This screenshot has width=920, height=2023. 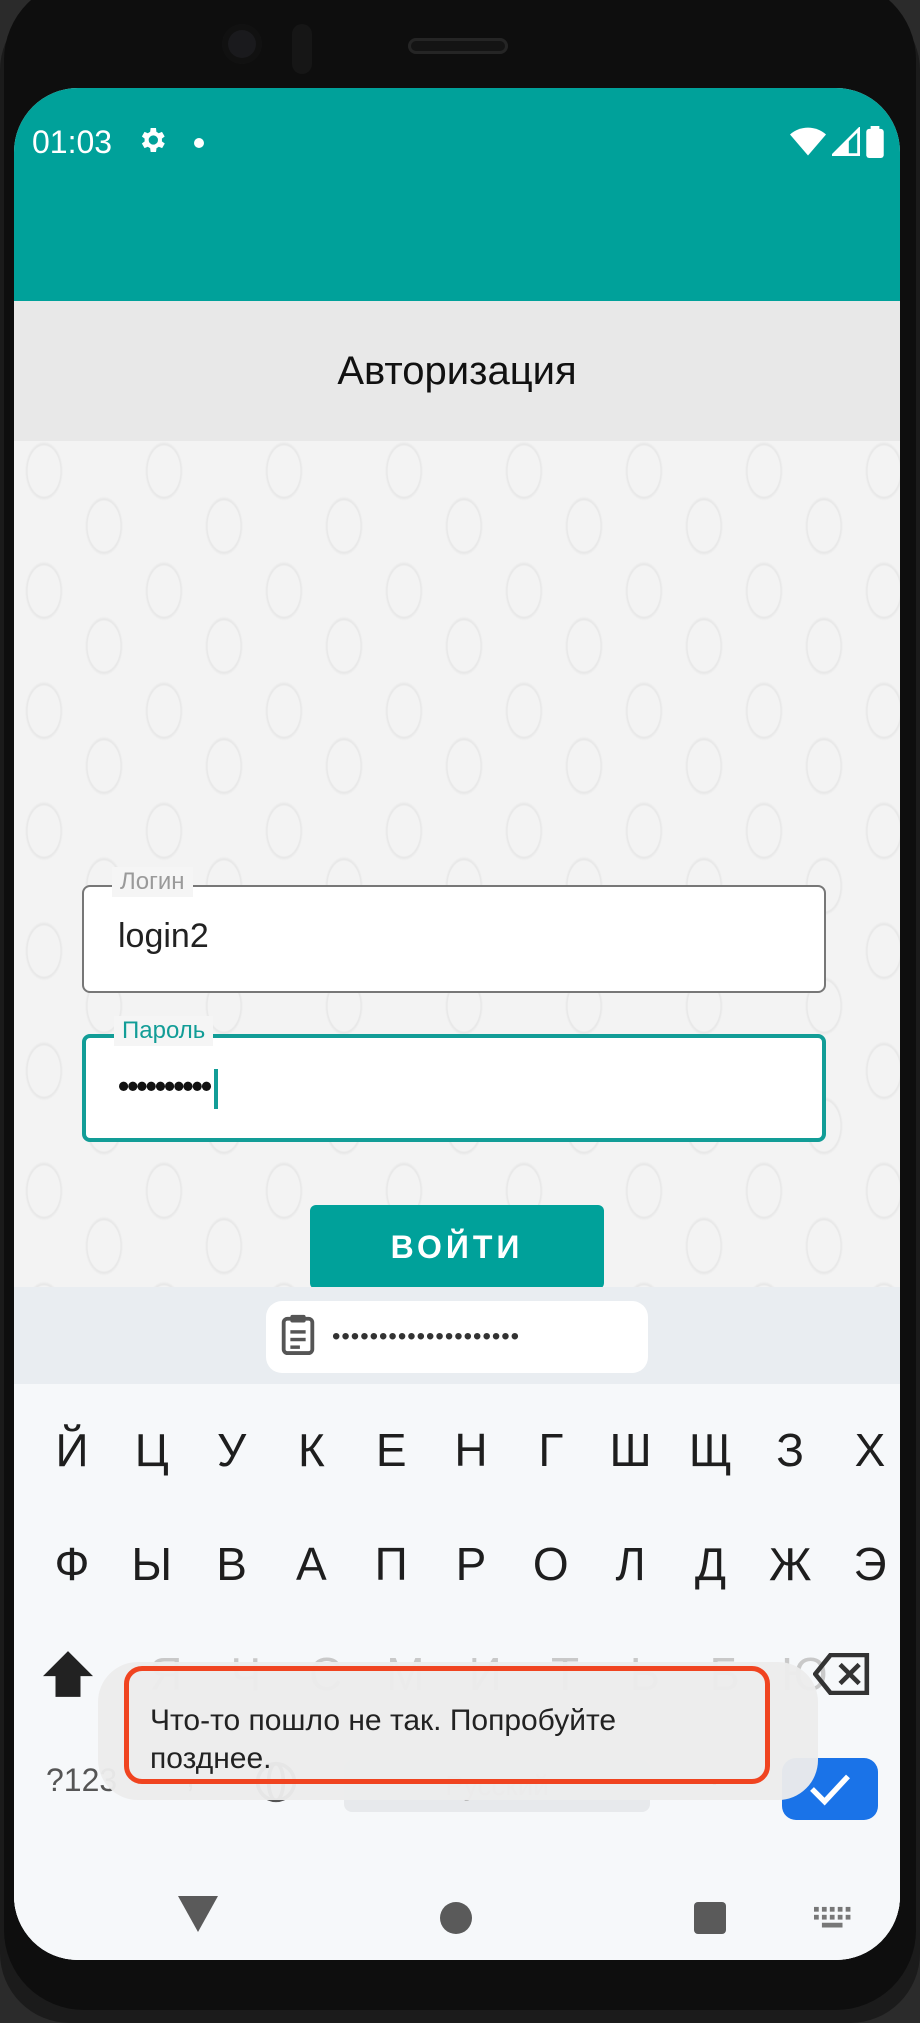 I want to click on gear-icon, so click(x=152, y=142).